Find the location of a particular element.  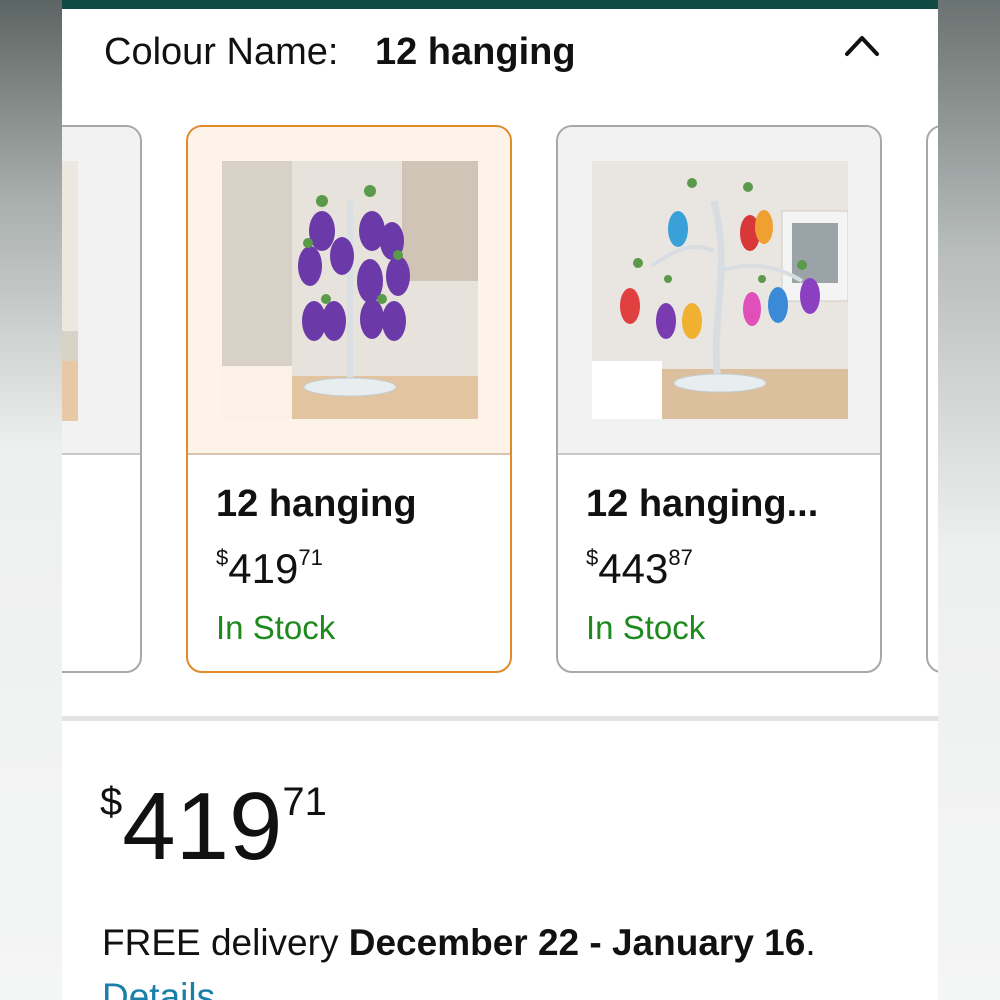

delivery-prefix: FREE delivery is located at coordinates (225, 942).